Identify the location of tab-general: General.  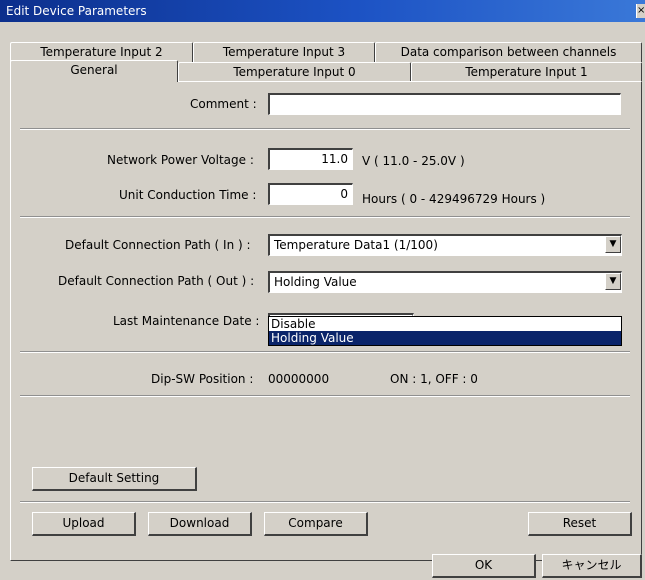
(94, 71).